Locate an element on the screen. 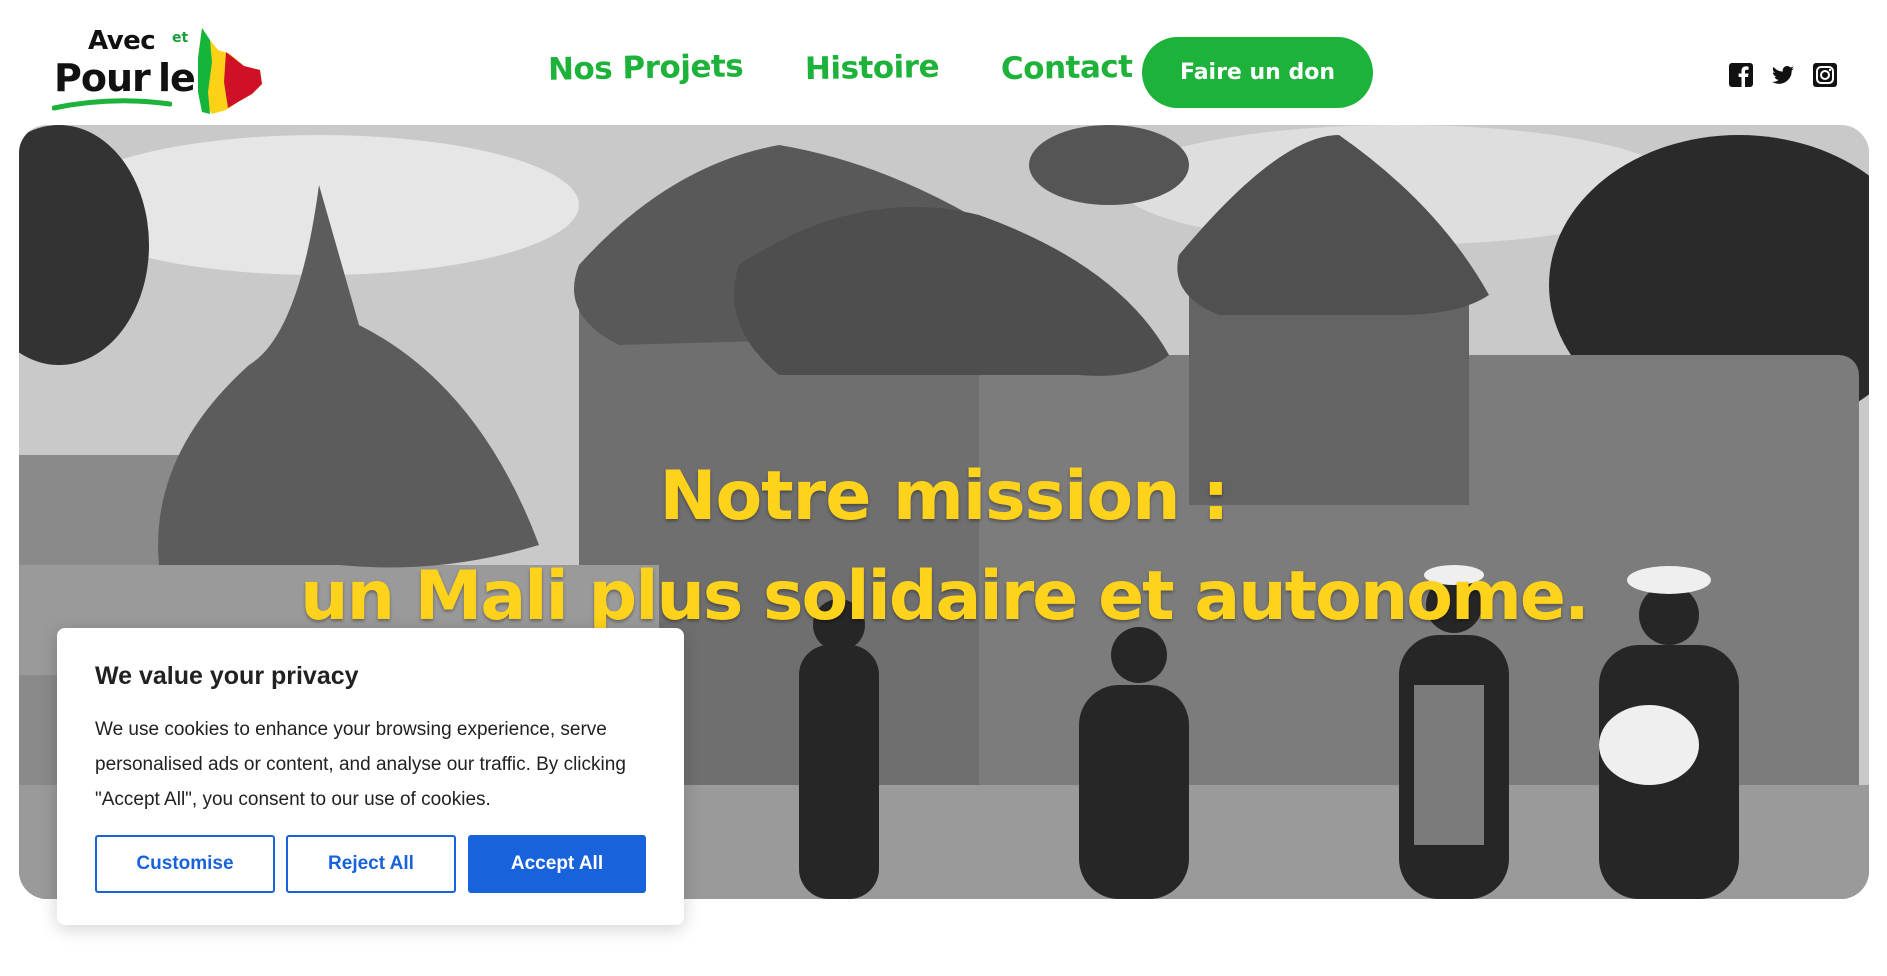  site-logo: Avec et Pour le is located at coordinates (158, 72).